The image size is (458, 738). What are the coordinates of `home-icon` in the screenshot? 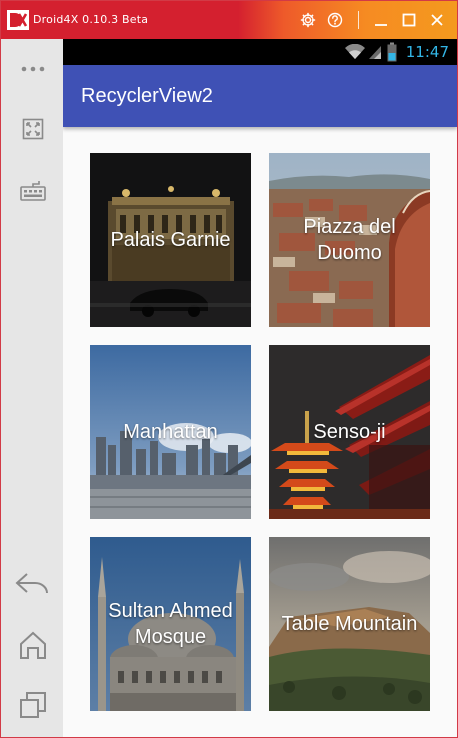 It's located at (33, 645).